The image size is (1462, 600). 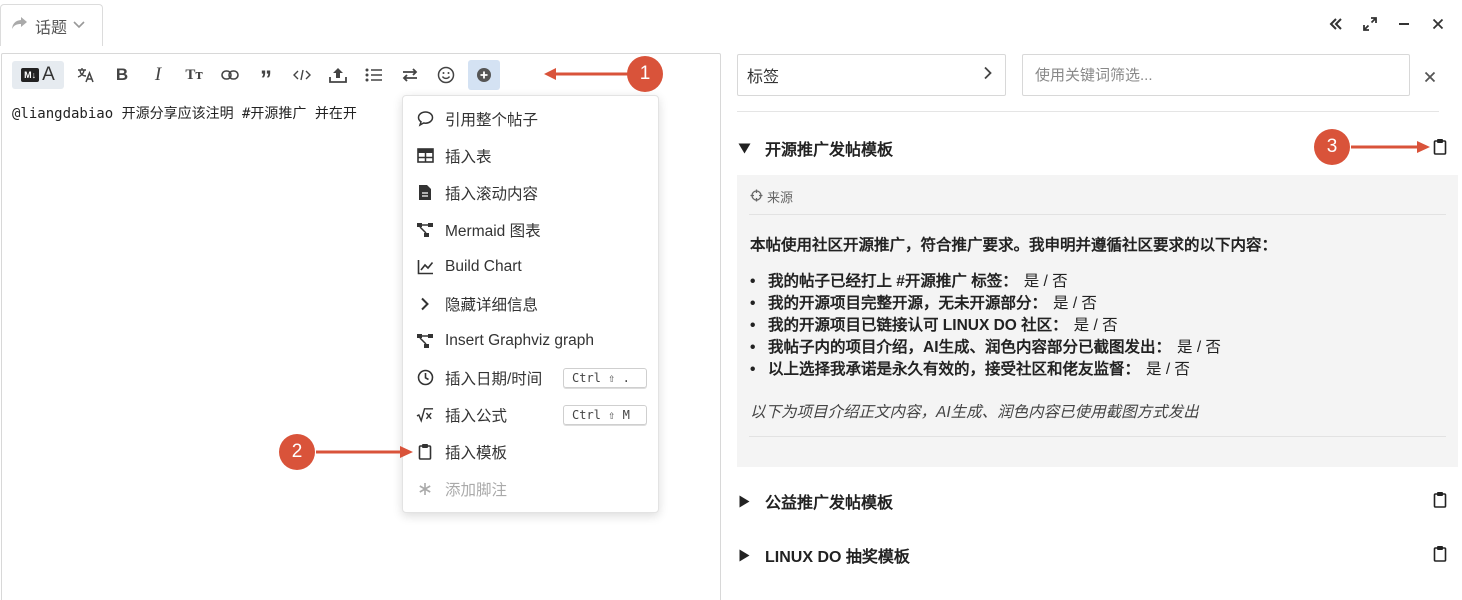 What do you see at coordinates (871, 75) in the screenshot?
I see `category-selector: 标签` at bounding box center [871, 75].